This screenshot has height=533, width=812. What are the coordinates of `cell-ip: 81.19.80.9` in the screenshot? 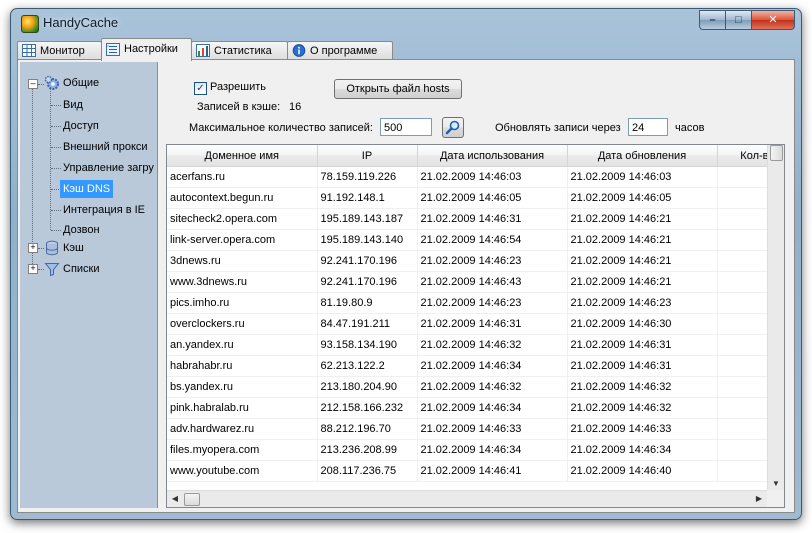 It's located at (367, 303).